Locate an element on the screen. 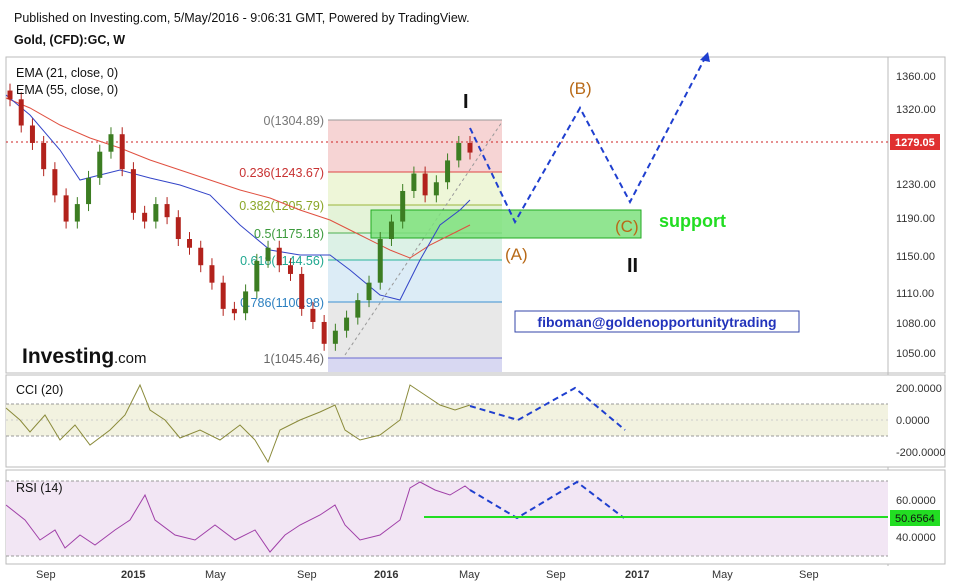  cci-tick: 0.0000 is located at coordinates (913, 421).